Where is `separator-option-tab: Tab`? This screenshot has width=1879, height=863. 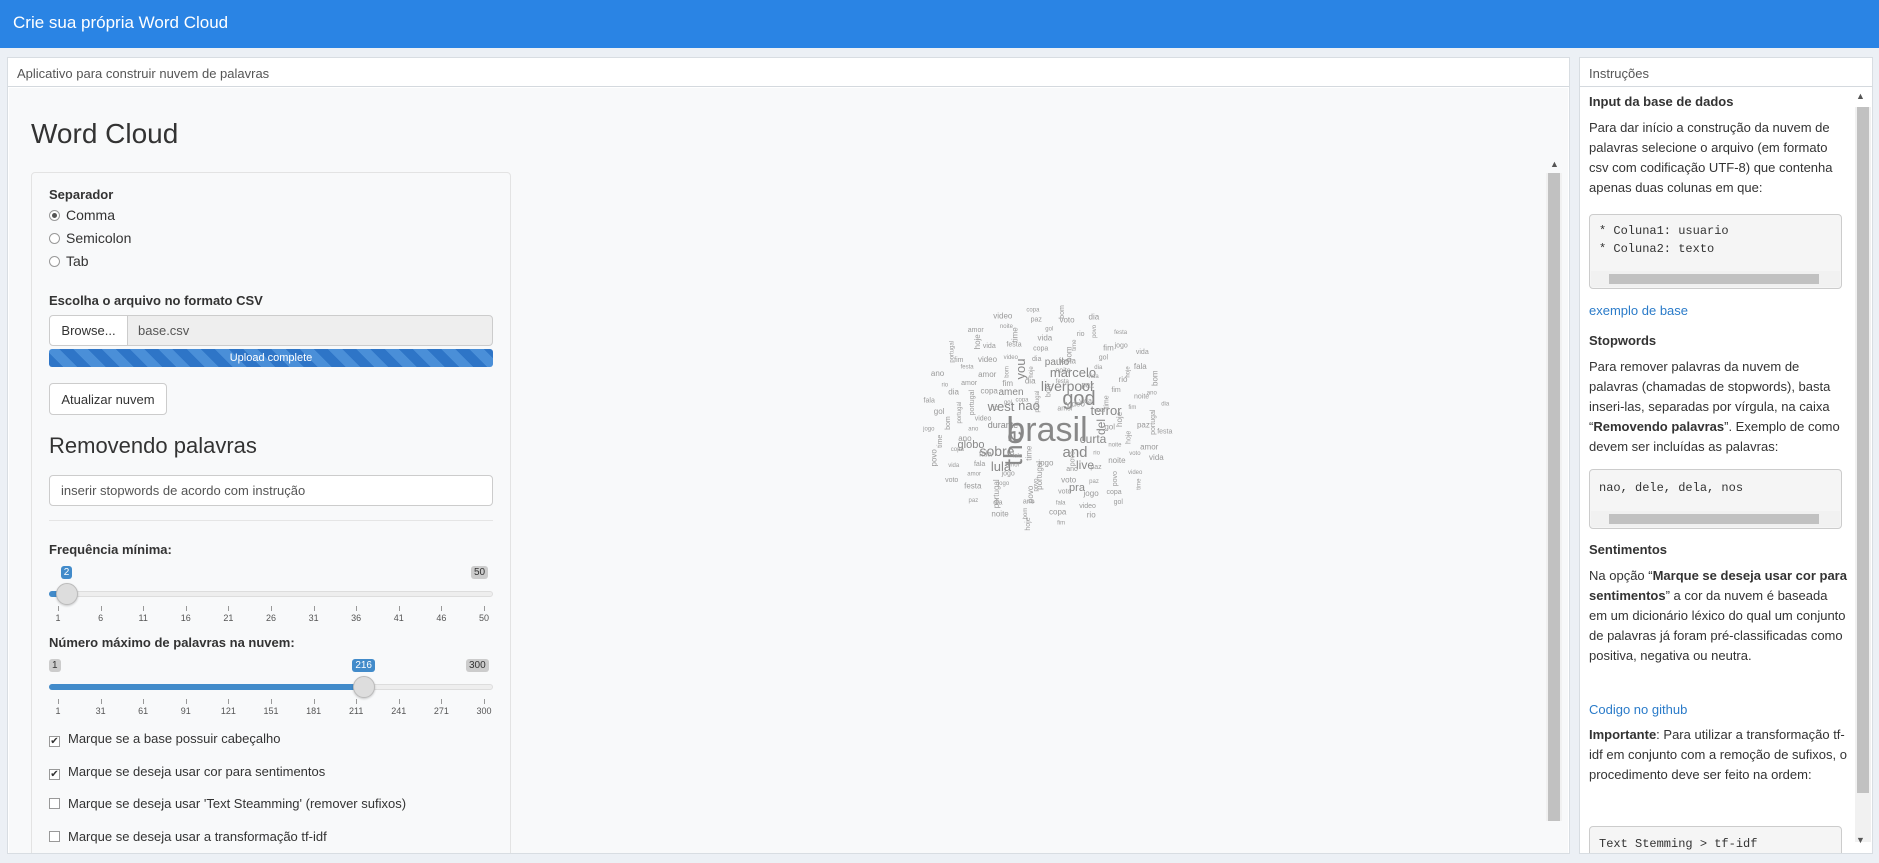 separator-option-tab: Tab is located at coordinates (69, 261).